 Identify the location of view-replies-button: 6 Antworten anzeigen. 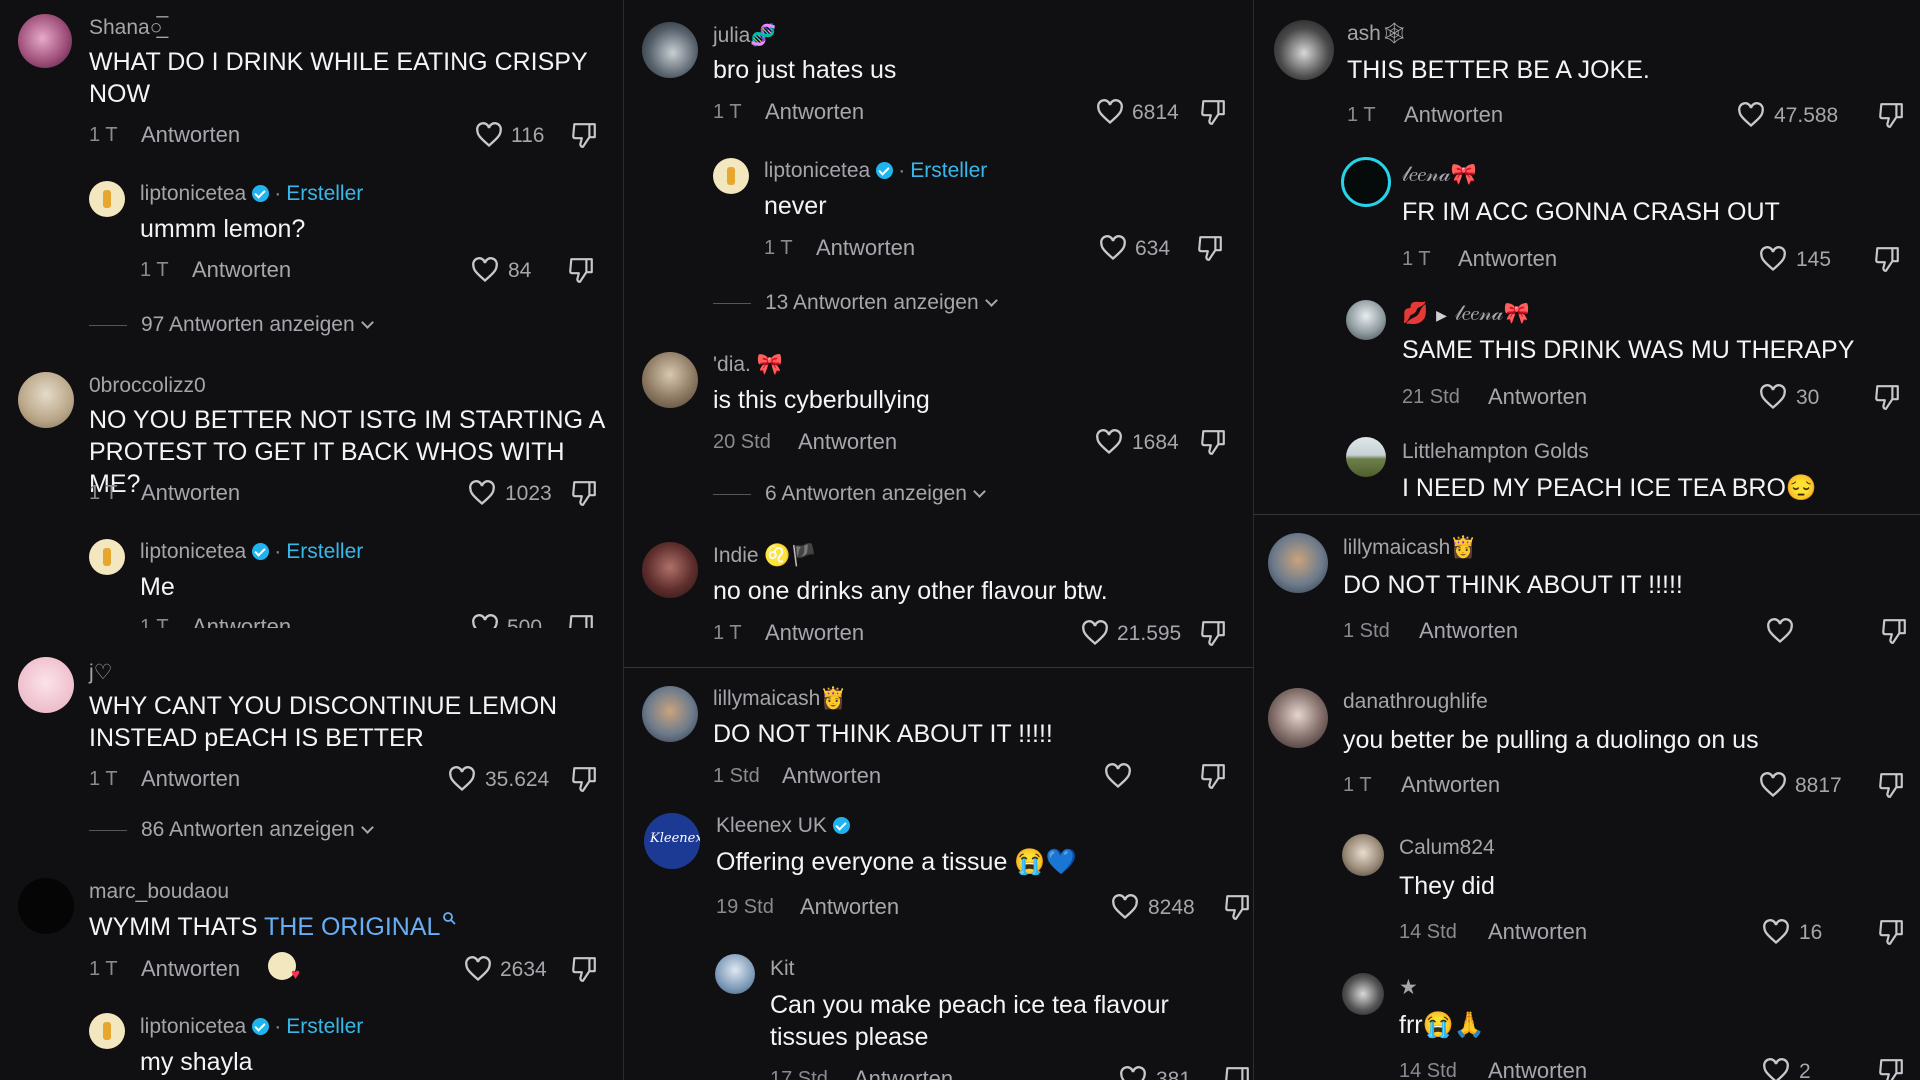
(849, 494).